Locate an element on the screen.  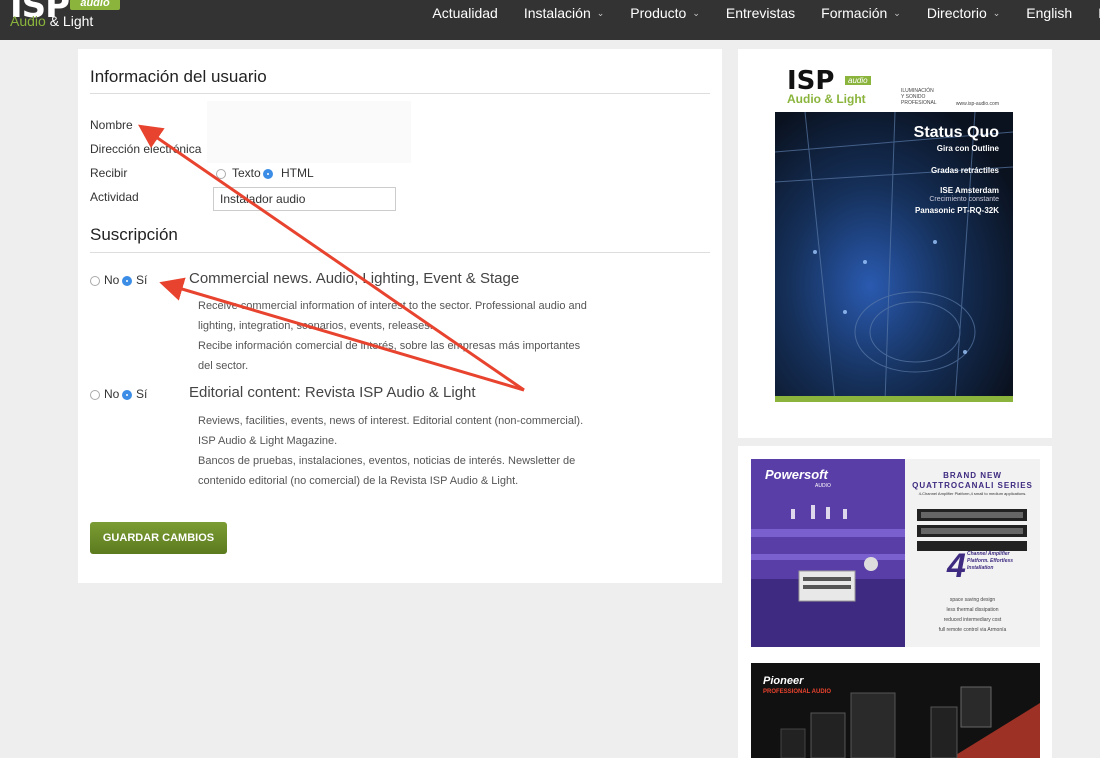
name-label: Nombre is located at coordinates (111, 125).